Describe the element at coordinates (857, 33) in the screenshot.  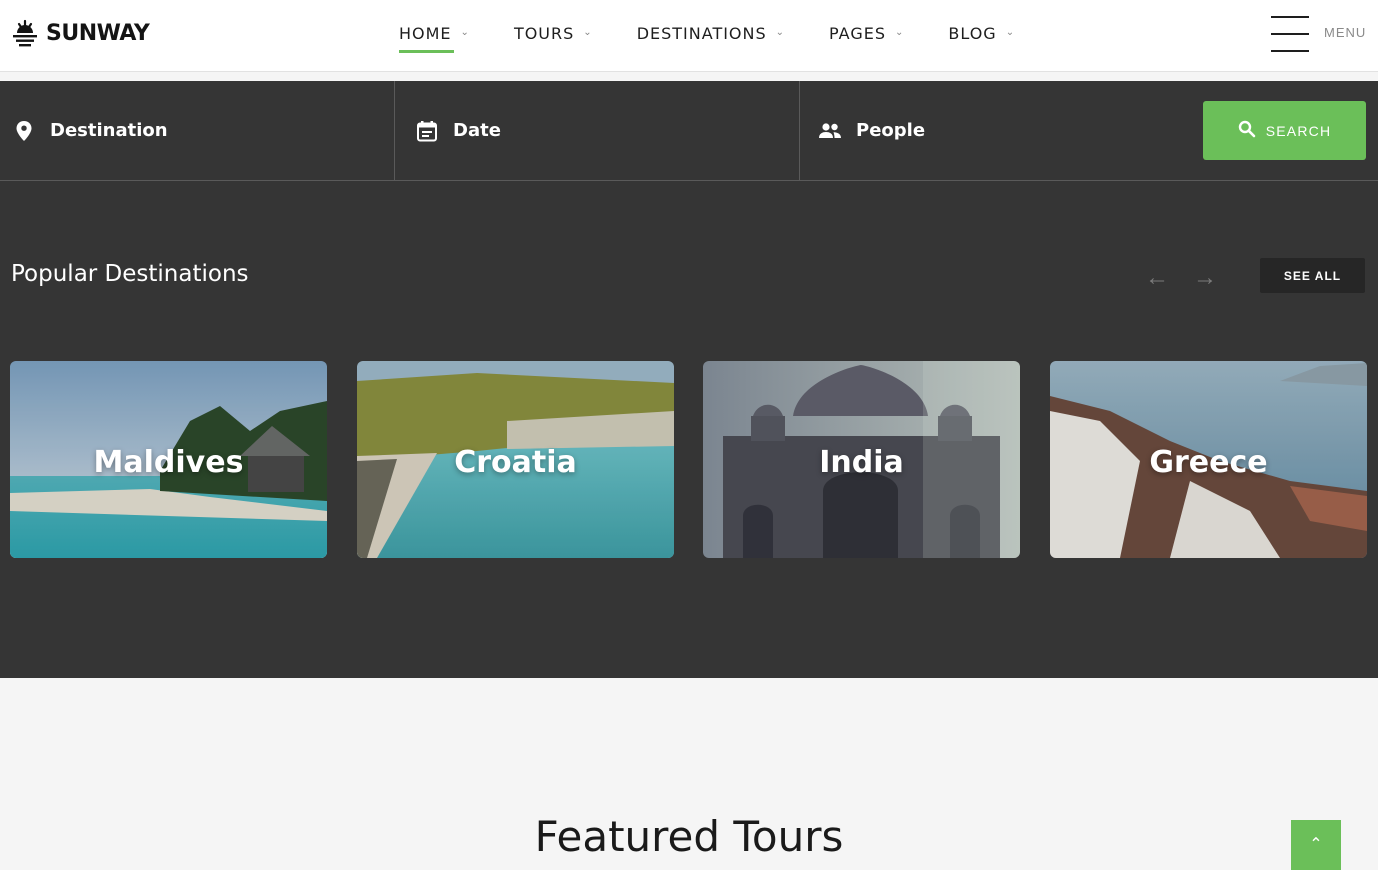
I see `nav-item-label: PAGES` at that location.